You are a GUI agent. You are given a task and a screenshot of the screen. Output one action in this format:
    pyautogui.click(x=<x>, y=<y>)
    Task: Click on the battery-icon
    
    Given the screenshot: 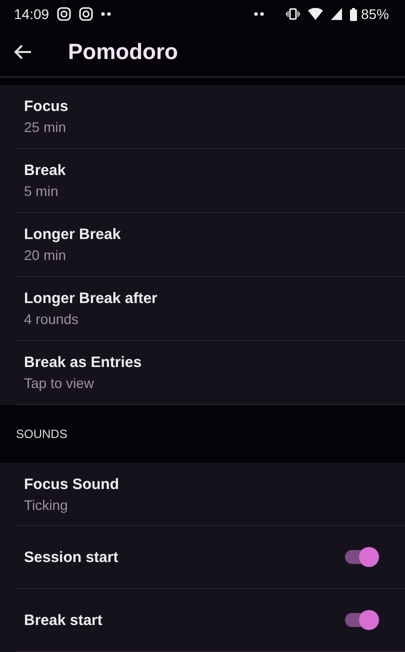 What is the action you would take?
    pyautogui.click(x=353, y=14)
    